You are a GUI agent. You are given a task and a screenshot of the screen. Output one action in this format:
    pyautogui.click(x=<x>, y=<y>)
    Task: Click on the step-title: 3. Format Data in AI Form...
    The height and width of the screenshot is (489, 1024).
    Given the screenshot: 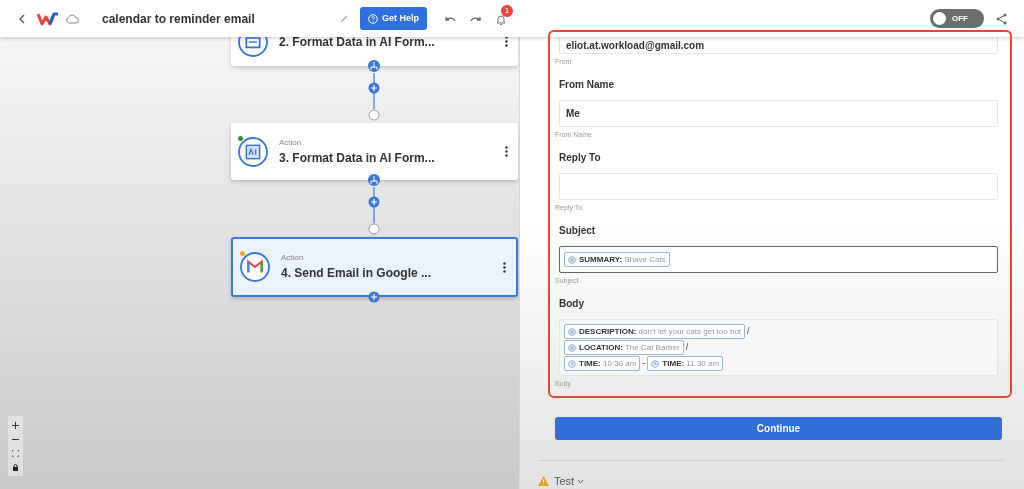 What is the action you would take?
    pyautogui.click(x=357, y=158)
    